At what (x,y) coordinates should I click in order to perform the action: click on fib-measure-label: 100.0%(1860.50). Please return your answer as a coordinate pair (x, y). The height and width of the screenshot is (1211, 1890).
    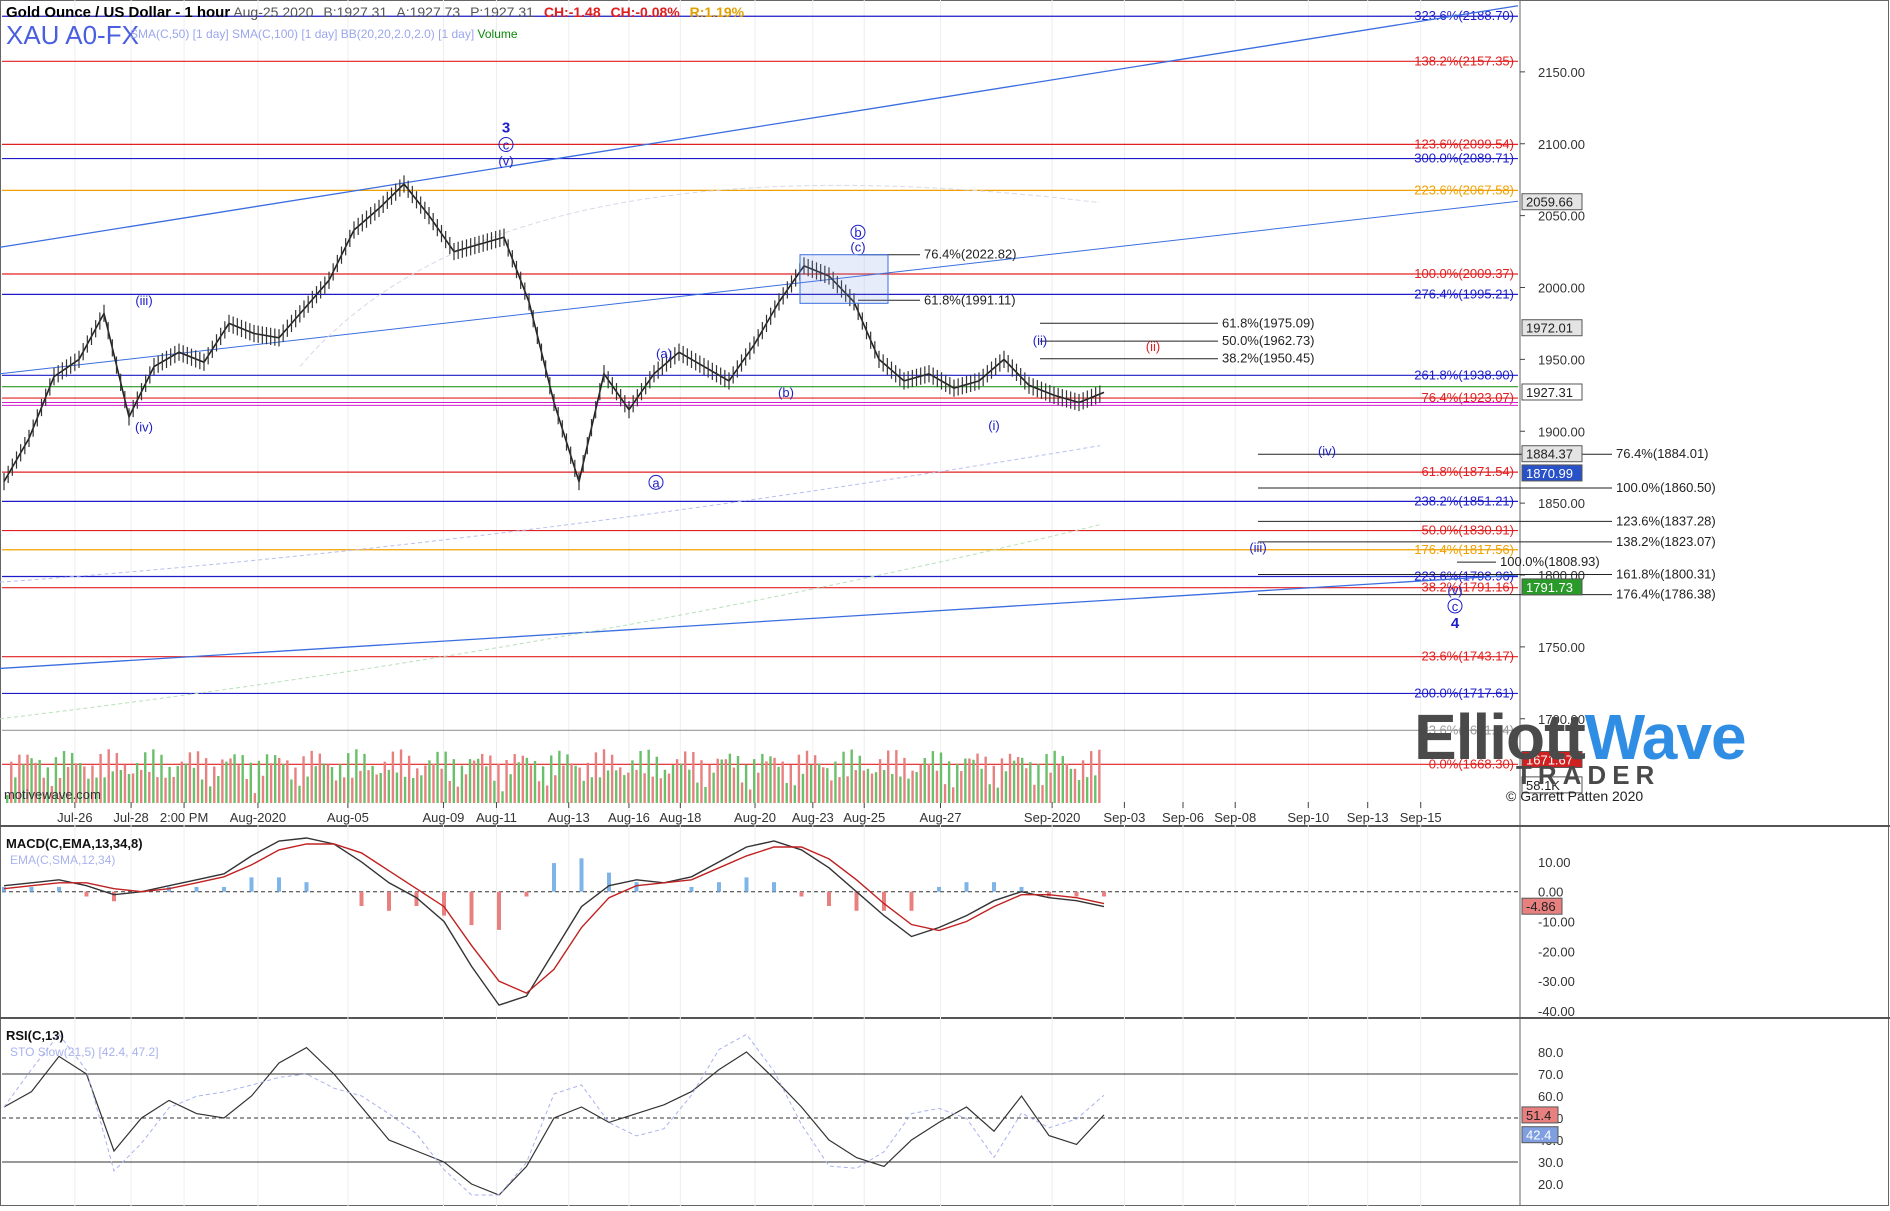
    Looking at the image, I should click on (1666, 487).